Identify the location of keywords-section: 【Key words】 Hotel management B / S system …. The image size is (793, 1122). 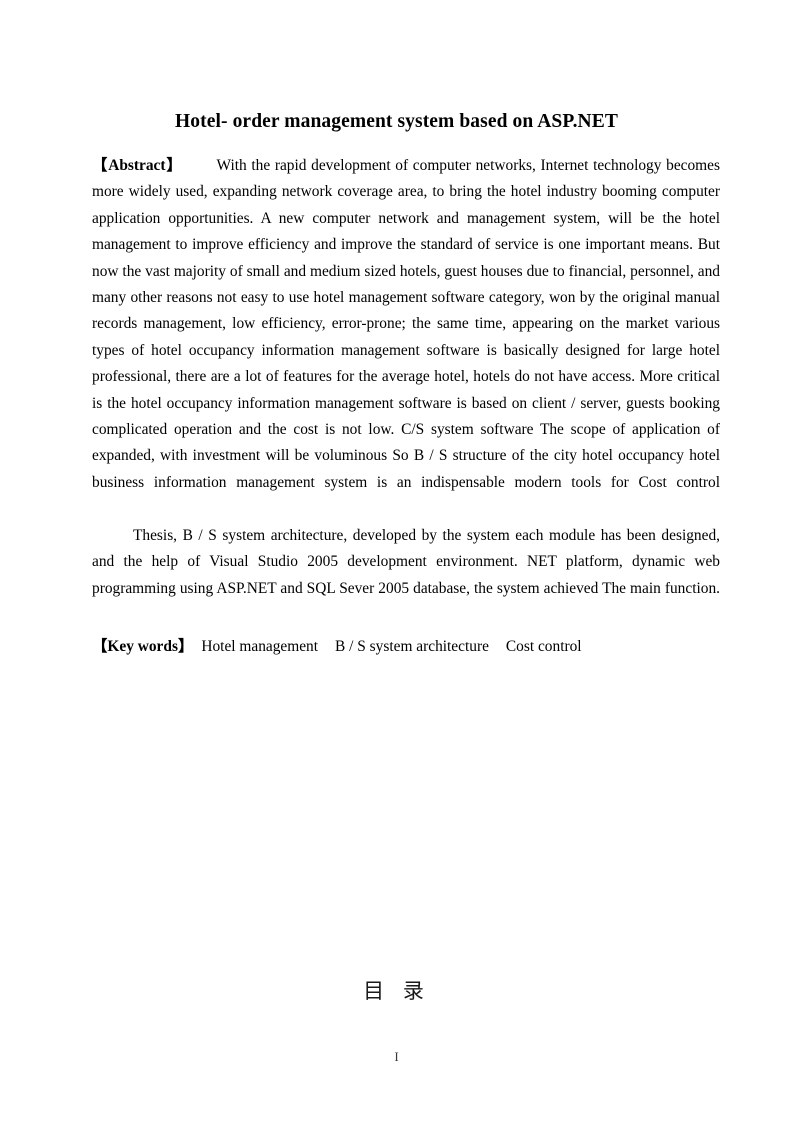
(406, 646).